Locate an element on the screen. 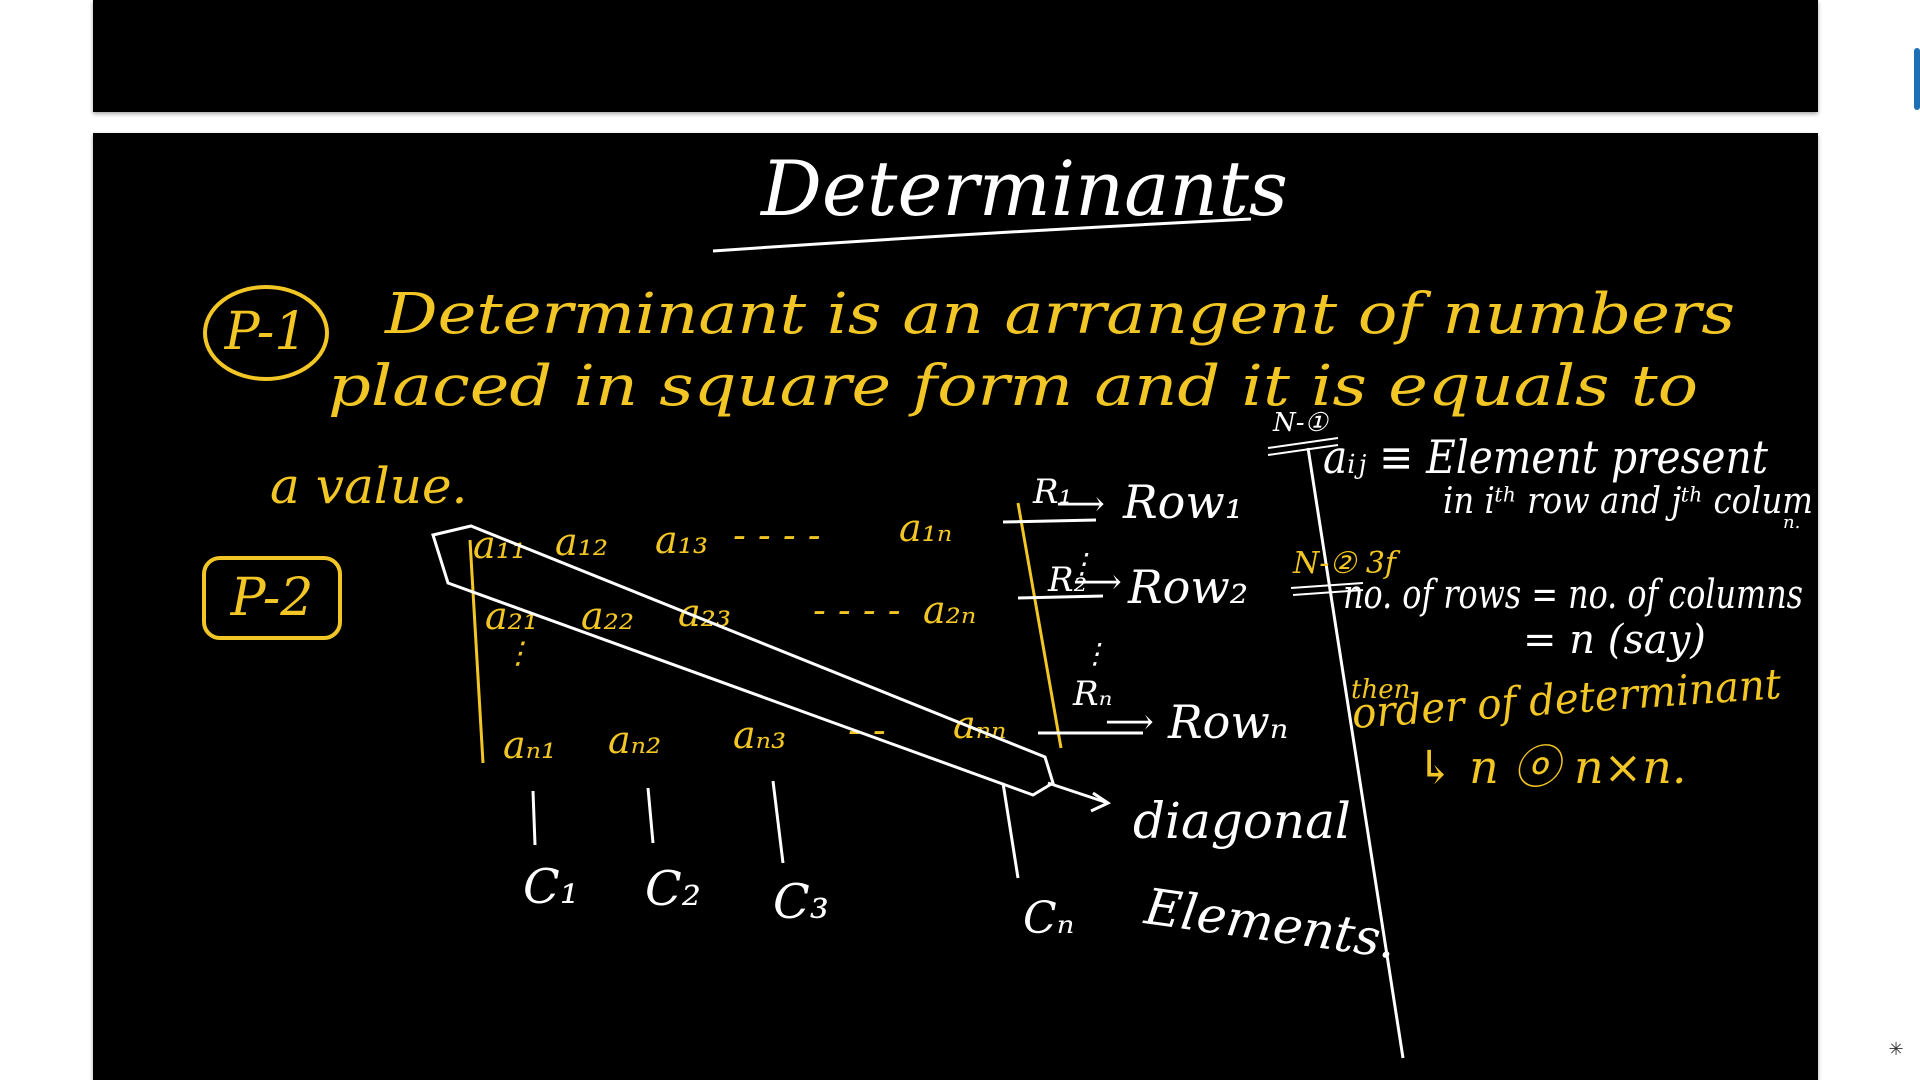 Image resolution: width=1920 pixels, height=1080 pixels. column-label-cn: Cₙ is located at coordinates (1049, 918).